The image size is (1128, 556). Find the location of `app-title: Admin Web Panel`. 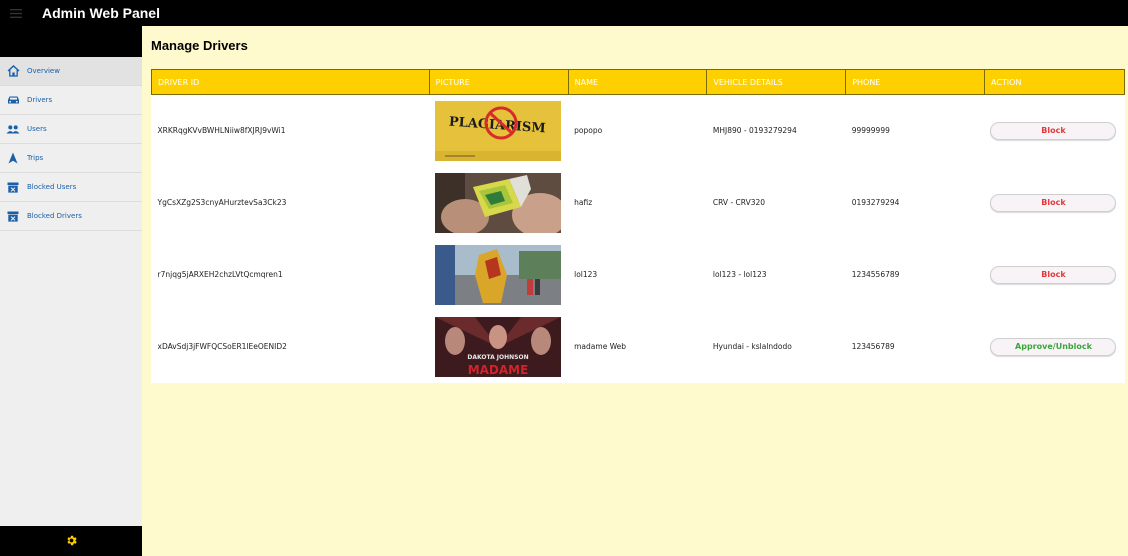

app-title: Admin Web Panel is located at coordinates (101, 13).